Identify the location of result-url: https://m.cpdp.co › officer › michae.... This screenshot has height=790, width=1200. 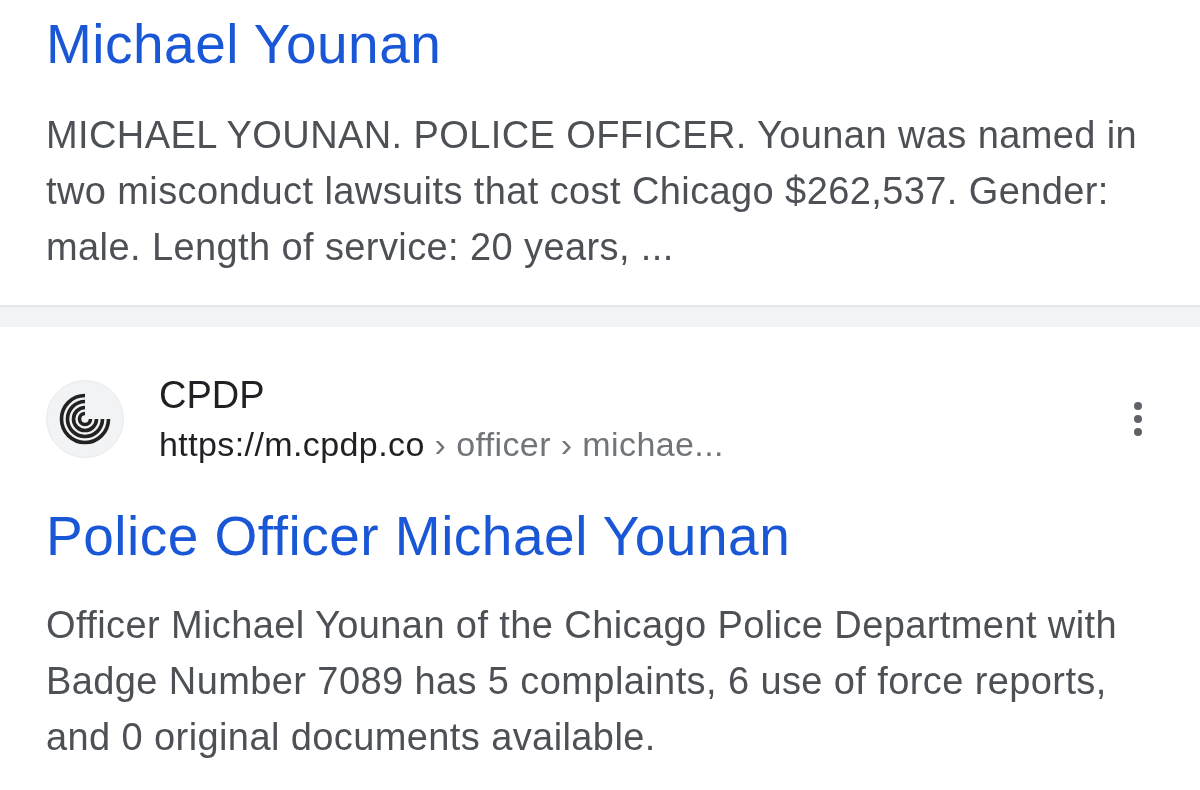
(628, 444).